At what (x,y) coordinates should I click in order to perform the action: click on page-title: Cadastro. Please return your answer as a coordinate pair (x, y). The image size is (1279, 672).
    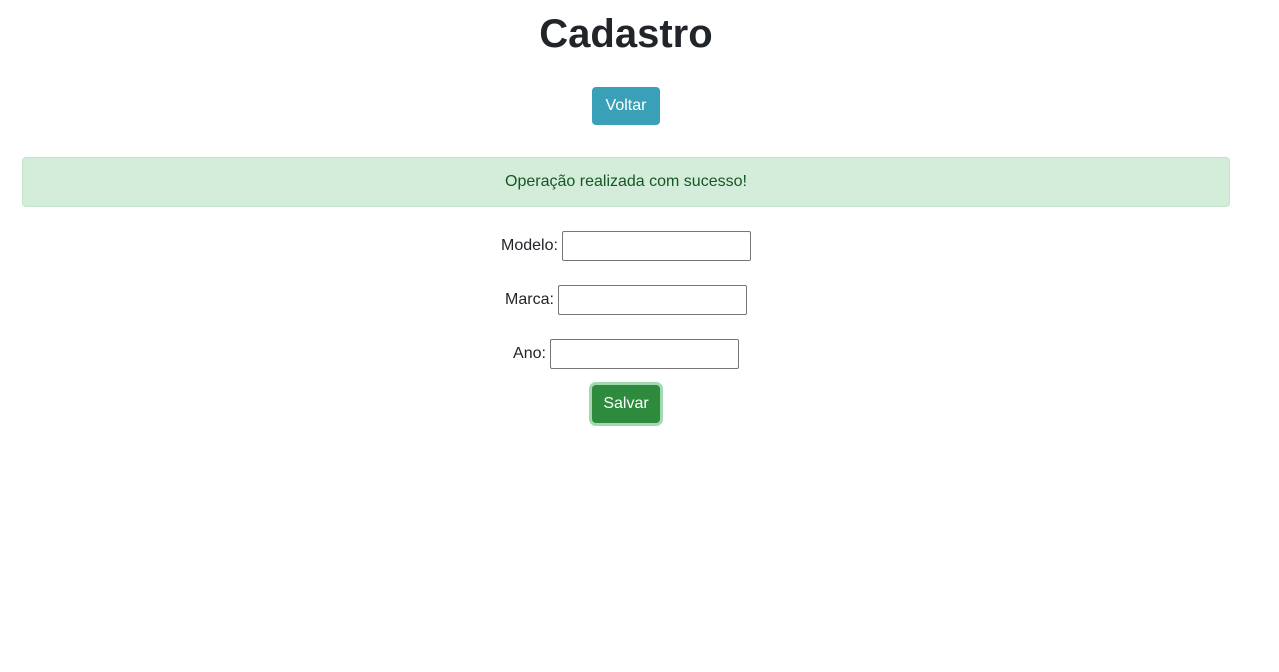
    Looking at the image, I should click on (626, 34).